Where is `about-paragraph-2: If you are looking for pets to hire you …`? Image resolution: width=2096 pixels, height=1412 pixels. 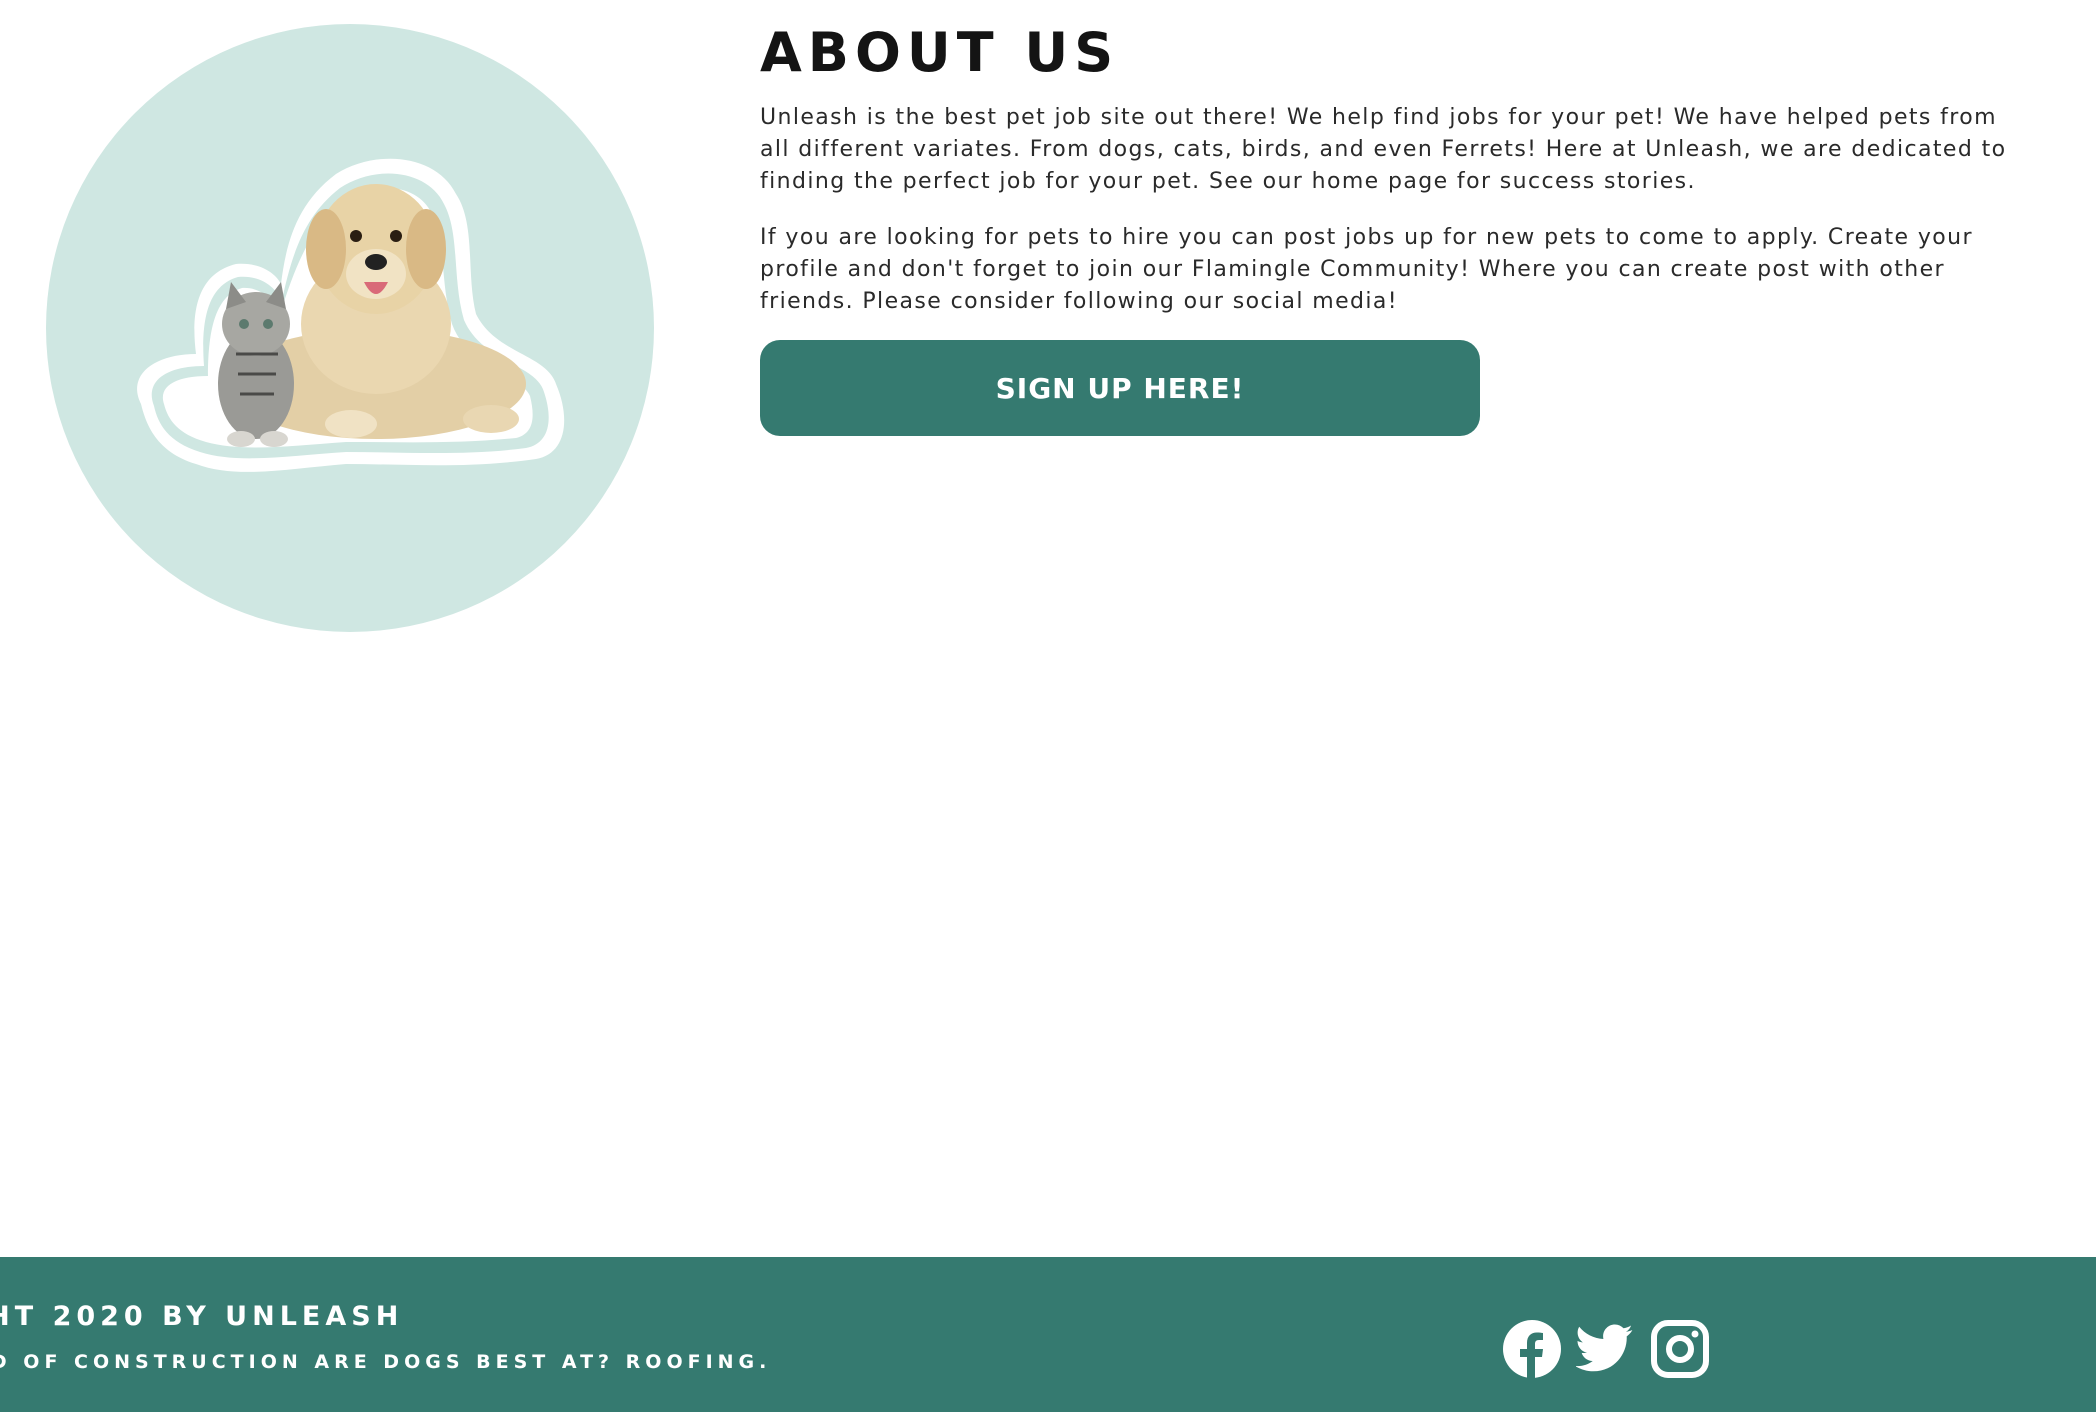 about-paragraph-2: If you are looking for pets to hire you … is located at coordinates (1366, 269).